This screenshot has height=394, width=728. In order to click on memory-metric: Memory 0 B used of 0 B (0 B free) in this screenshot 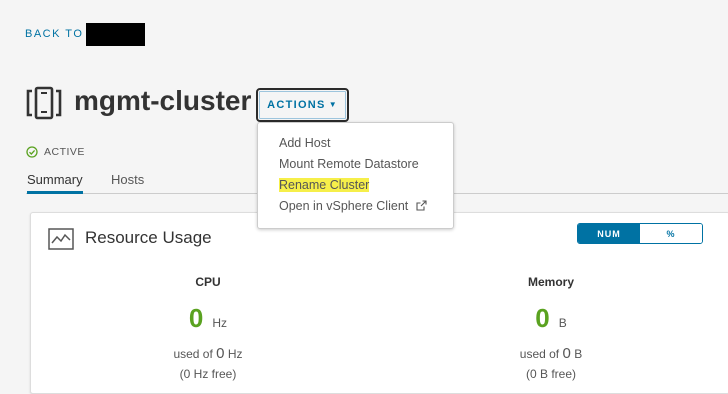, I will do `click(551, 328)`.